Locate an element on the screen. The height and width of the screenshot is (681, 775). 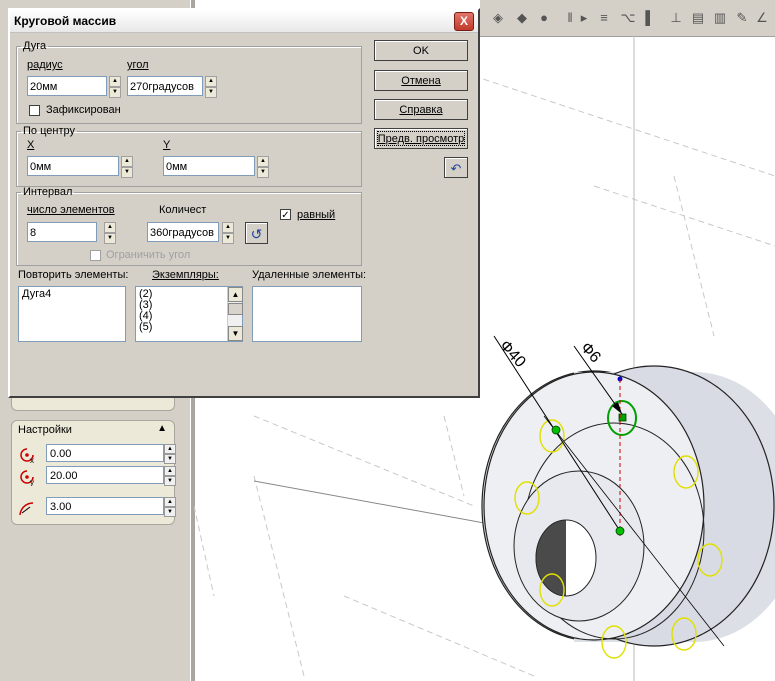
preview-button: Предв. просмотр is located at coordinates (421, 138).